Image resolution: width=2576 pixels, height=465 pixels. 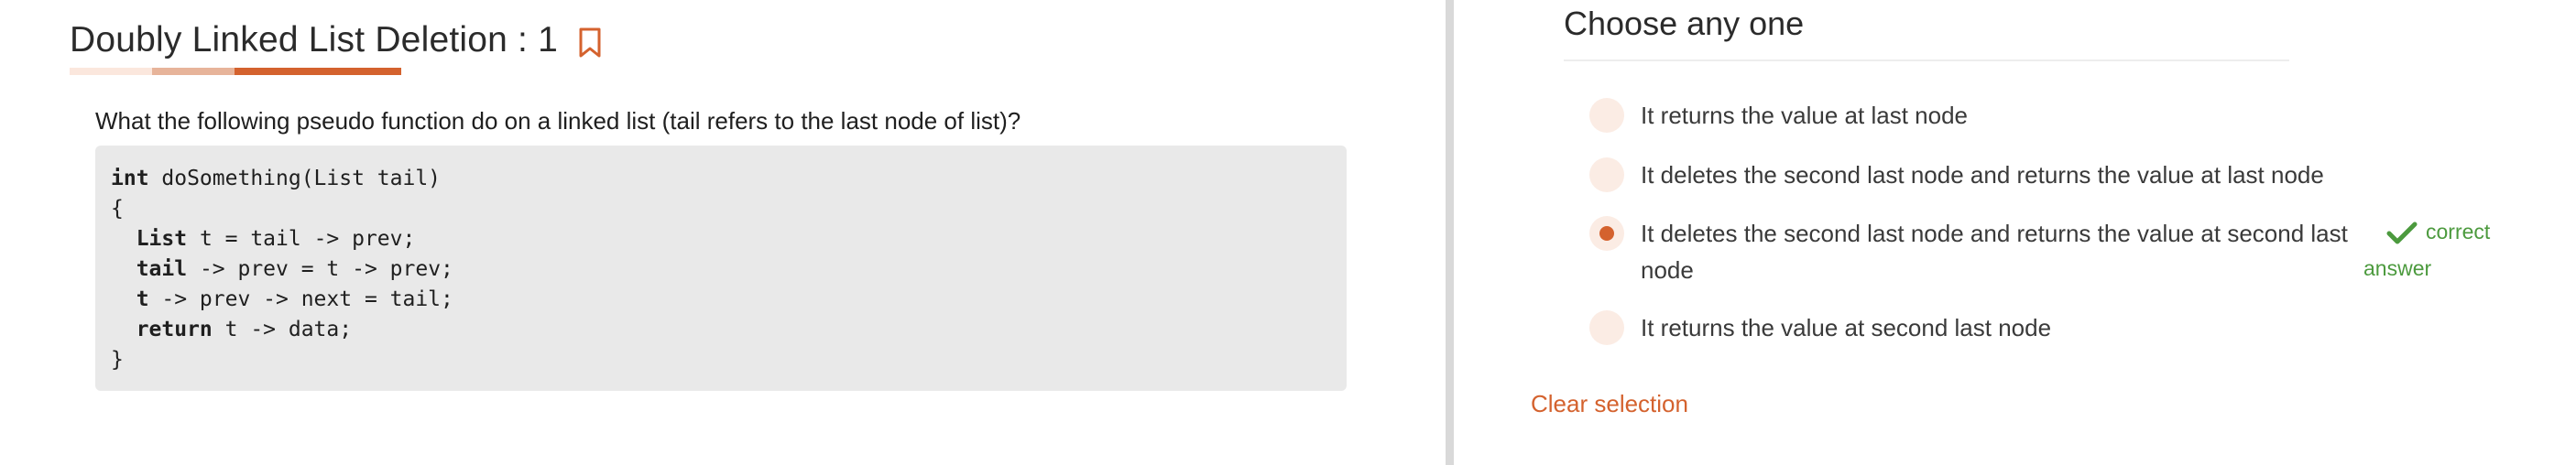 I want to click on radio-button-selected, so click(x=1606, y=233).